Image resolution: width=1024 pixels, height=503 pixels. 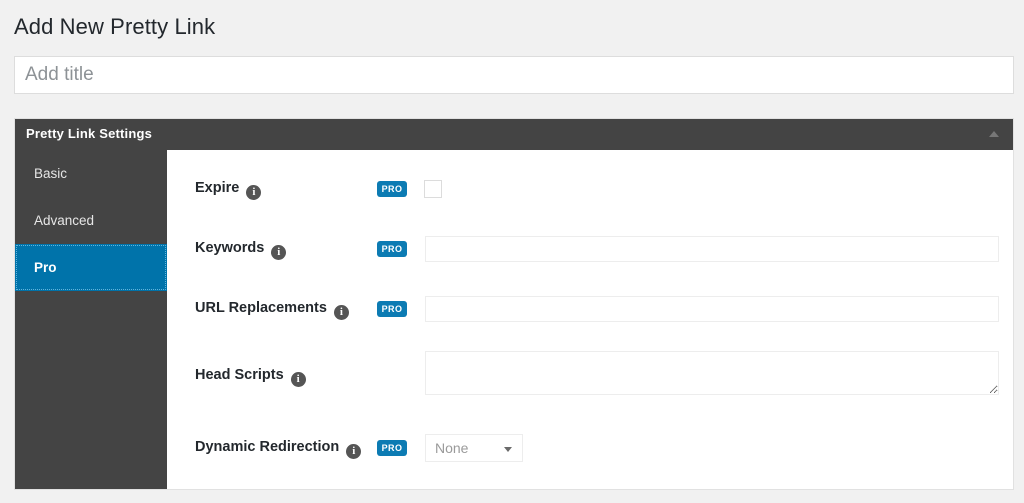 I want to click on title-input-container, so click(x=514, y=75).